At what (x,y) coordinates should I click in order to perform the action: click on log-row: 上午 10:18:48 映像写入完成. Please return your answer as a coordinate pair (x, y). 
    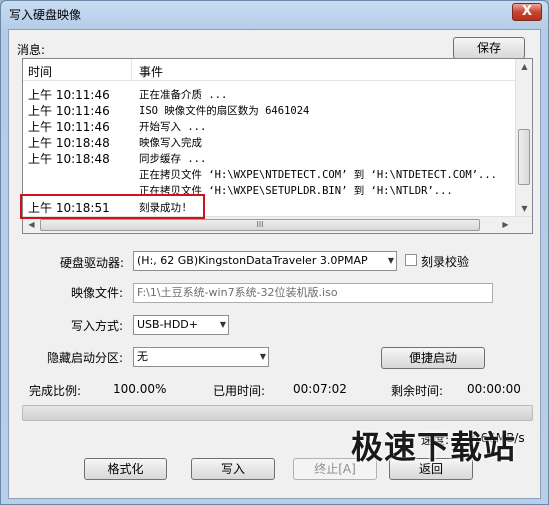
    Looking at the image, I should click on (269, 142).